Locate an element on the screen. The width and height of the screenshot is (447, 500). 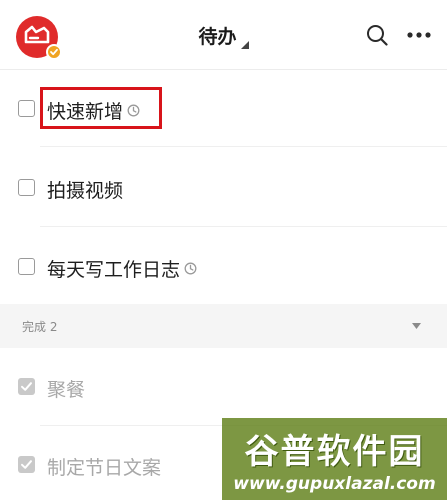
dropdown-caret-icon is located at coordinates (244, 45).